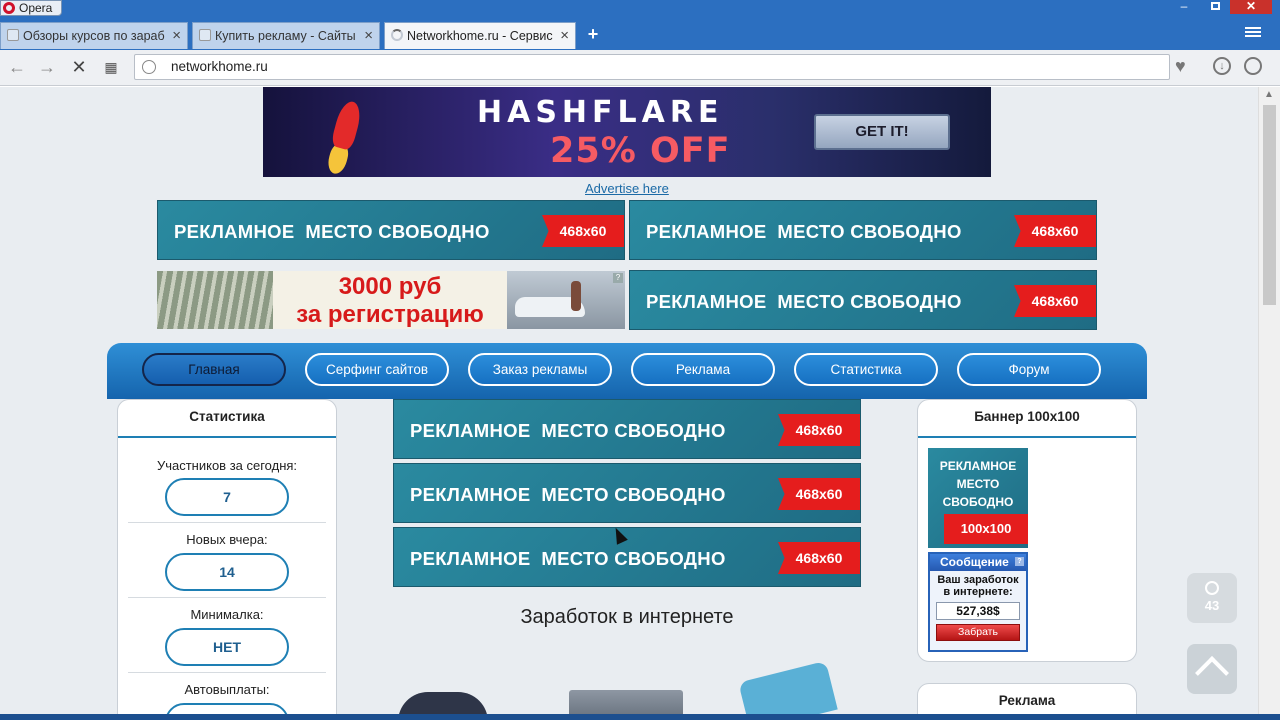 Image resolution: width=1280 pixels, height=720 pixels. I want to click on globe-icon, so click(149, 67).